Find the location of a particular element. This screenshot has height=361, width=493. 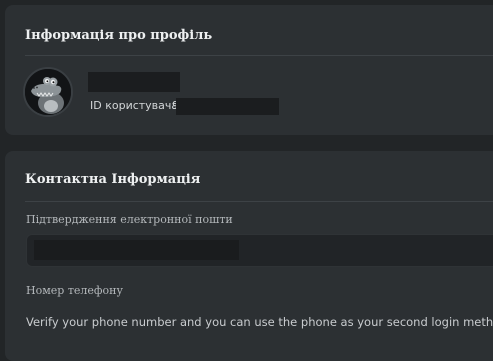

email-verification-label: Підтвердження електронної пошти is located at coordinates (129, 219).